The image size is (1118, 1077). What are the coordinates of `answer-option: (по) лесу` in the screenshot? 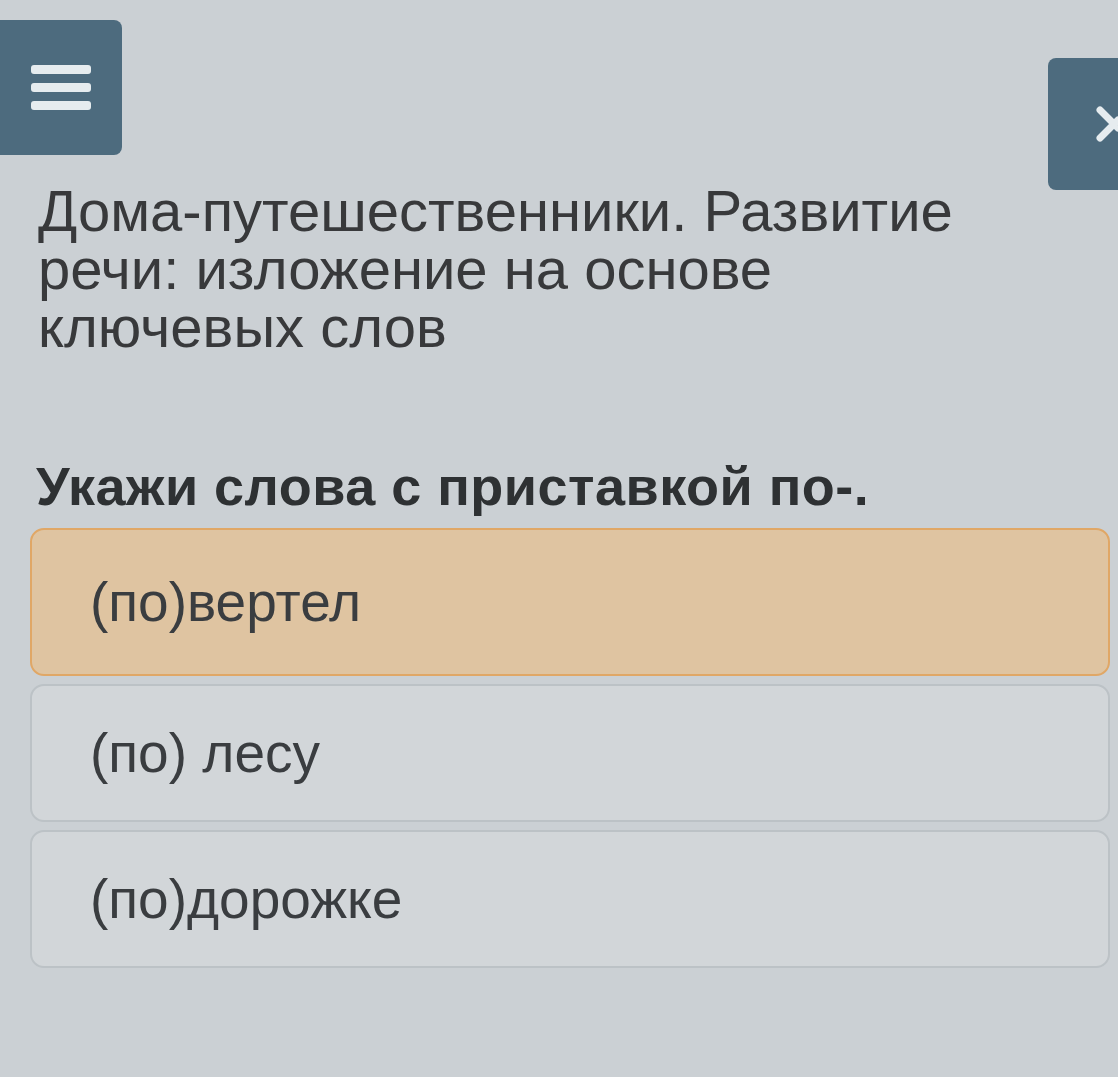 It's located at (570, 753).